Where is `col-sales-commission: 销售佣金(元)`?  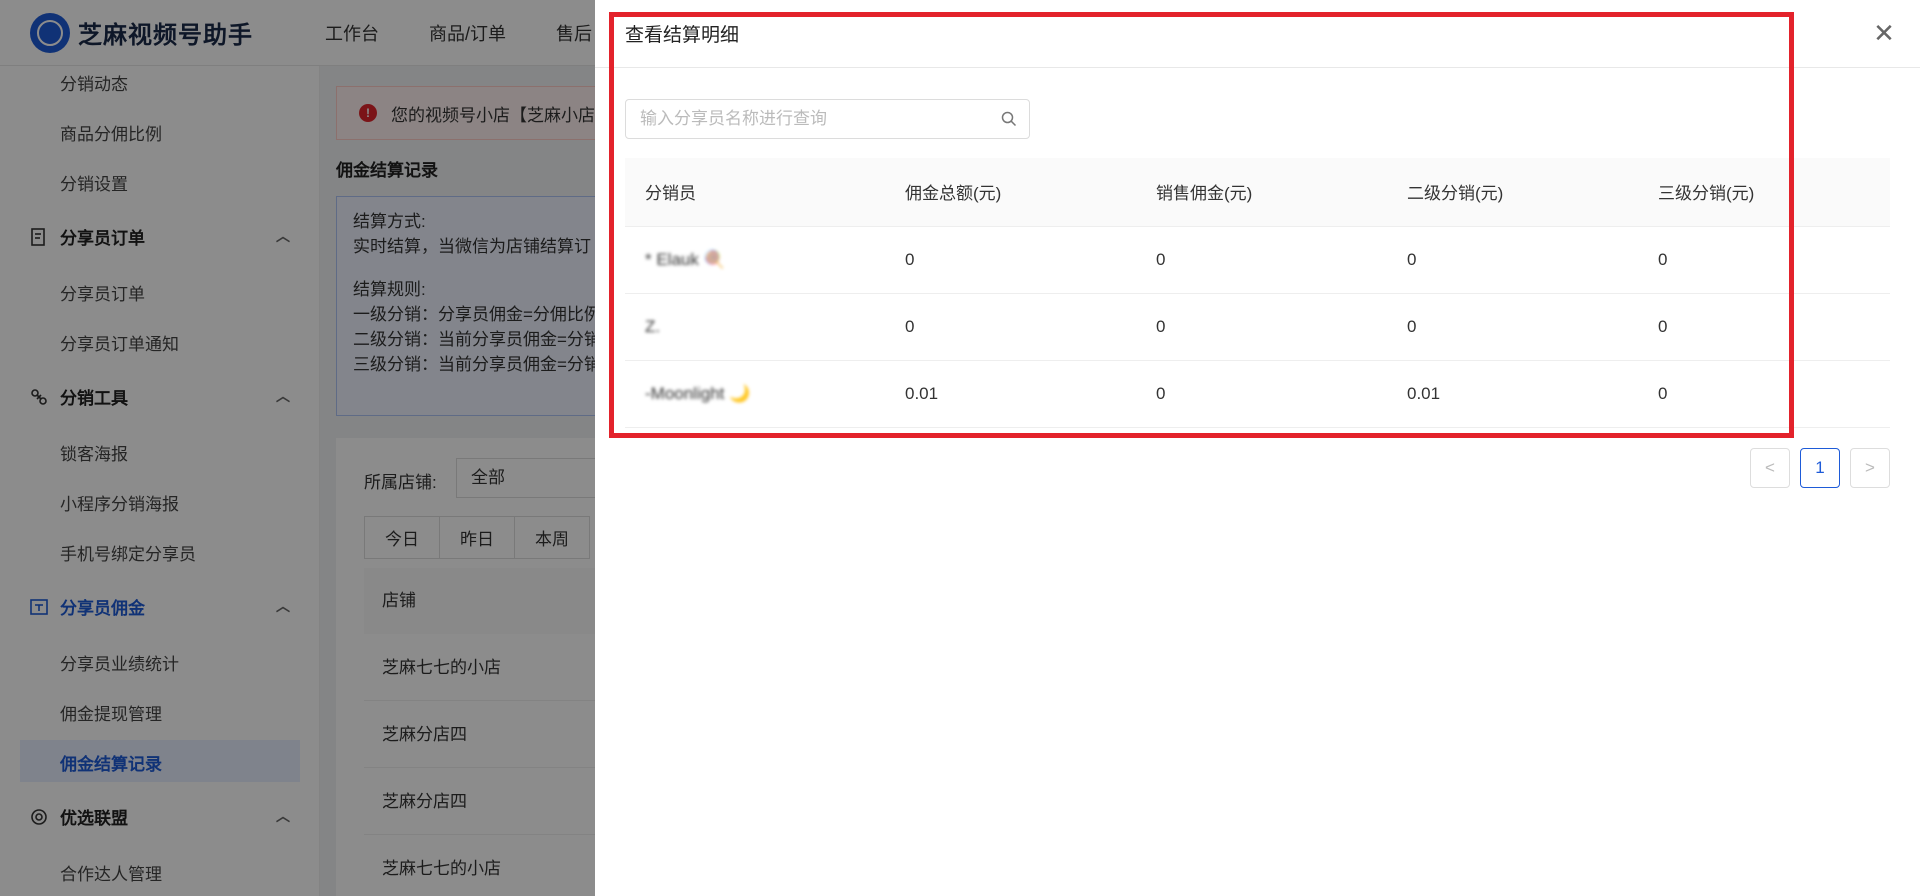 col-sales-commission: 销售佣金(元) is located at coordinates (1261, 192).